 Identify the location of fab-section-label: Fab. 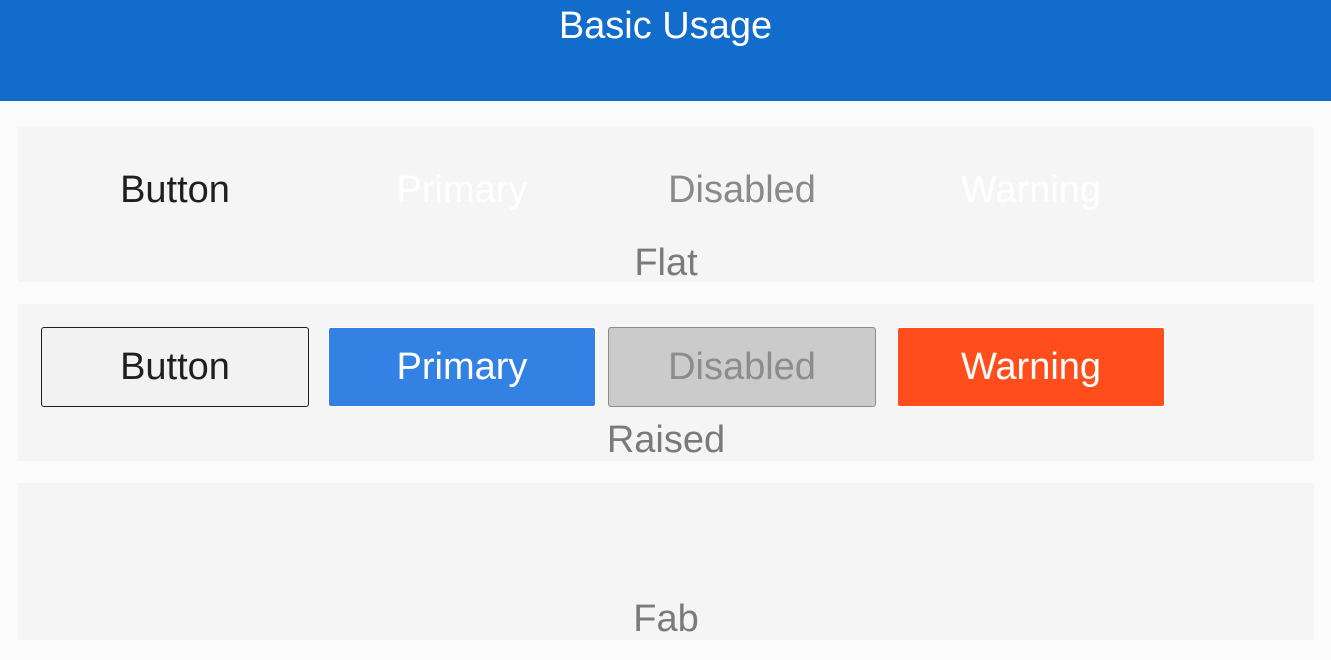
(666, 619).